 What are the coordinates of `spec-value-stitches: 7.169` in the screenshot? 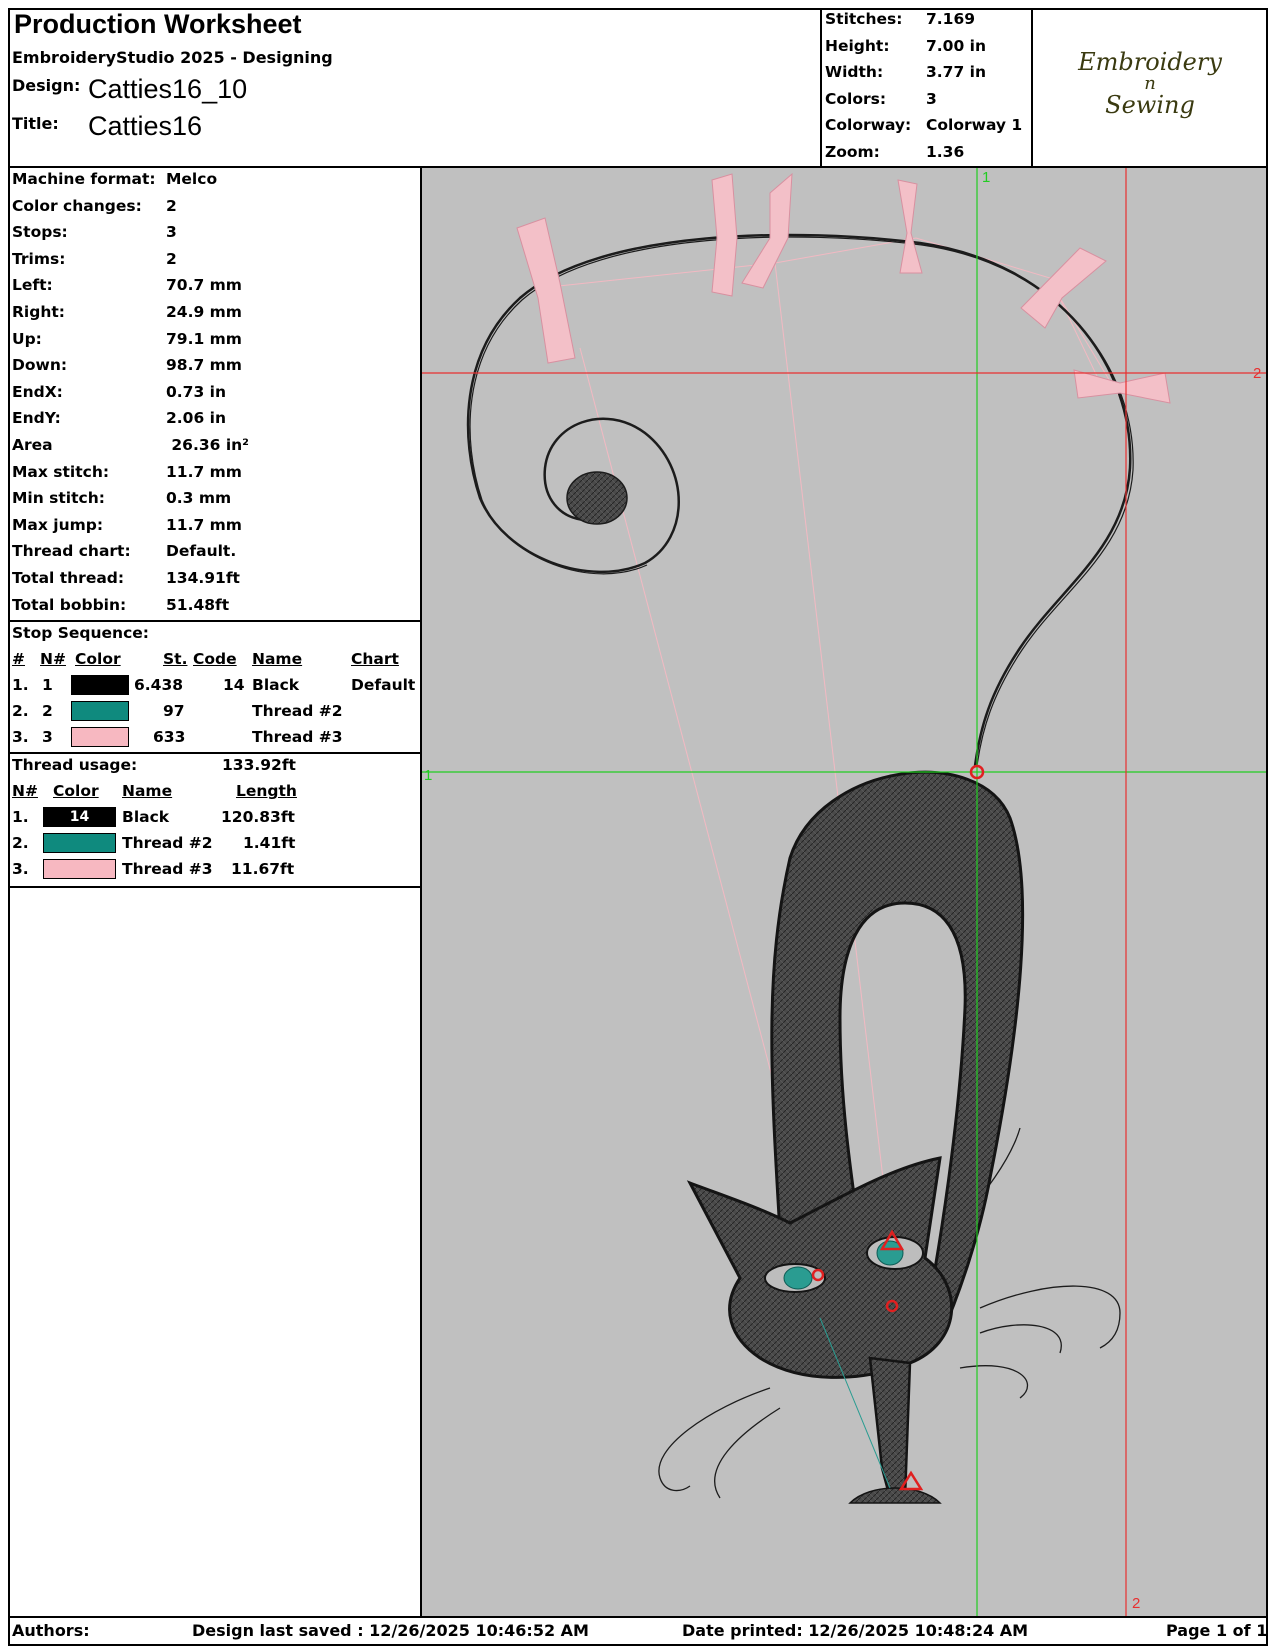 It's located at (951, 19).